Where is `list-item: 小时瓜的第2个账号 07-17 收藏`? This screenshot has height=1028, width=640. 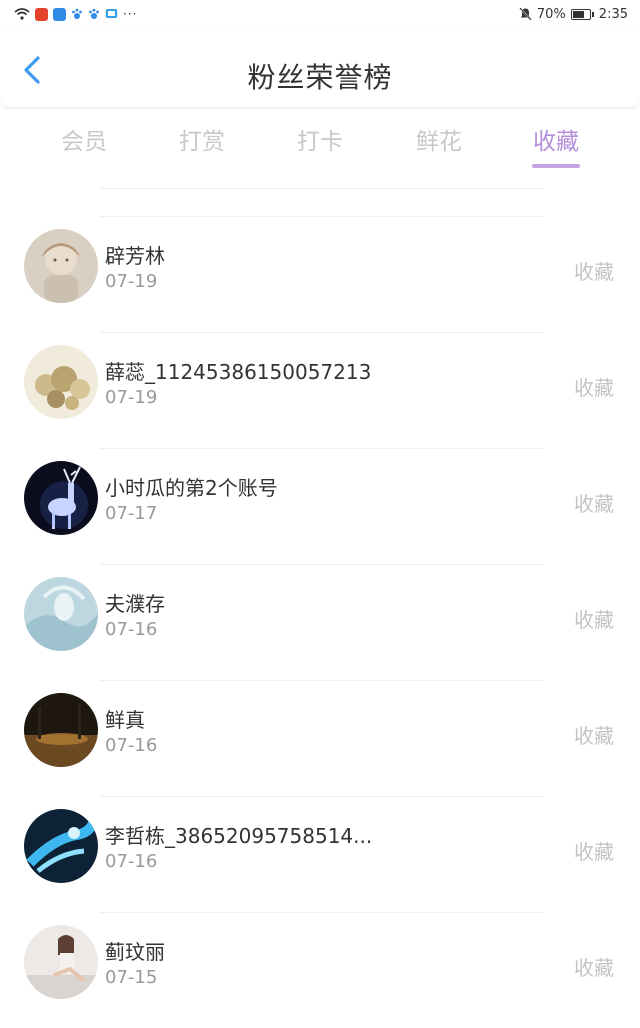
list-item: 小时瓜的第2个账号 07-17 收藏 is located at coordinates (320, 506).